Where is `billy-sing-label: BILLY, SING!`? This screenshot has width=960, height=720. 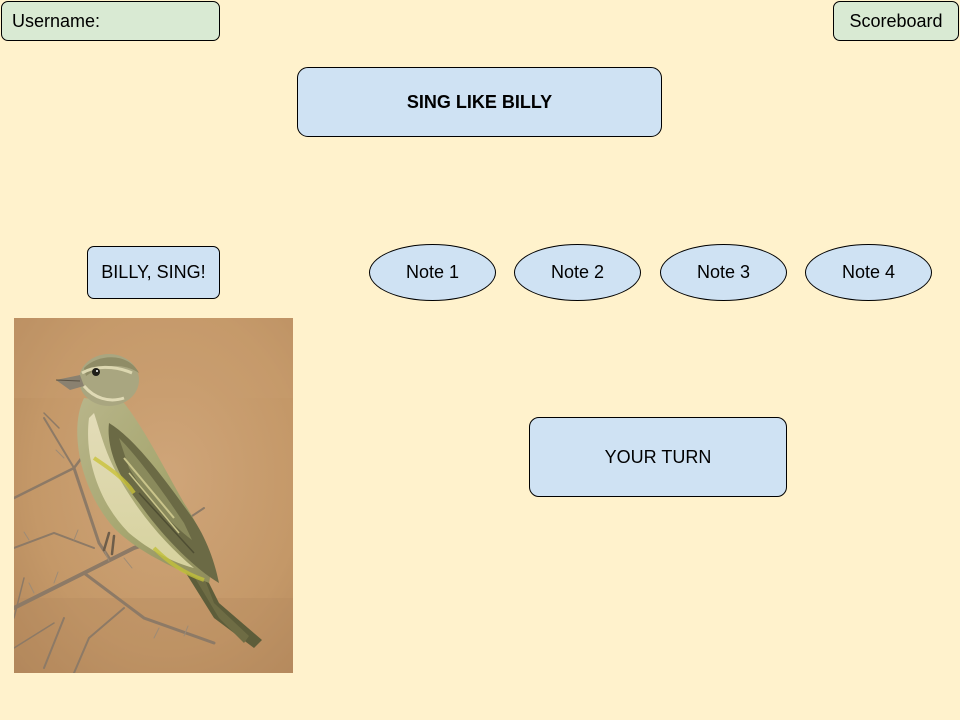 billy-sing-label: BILLY, SING! is located at coordinates (153, 272).